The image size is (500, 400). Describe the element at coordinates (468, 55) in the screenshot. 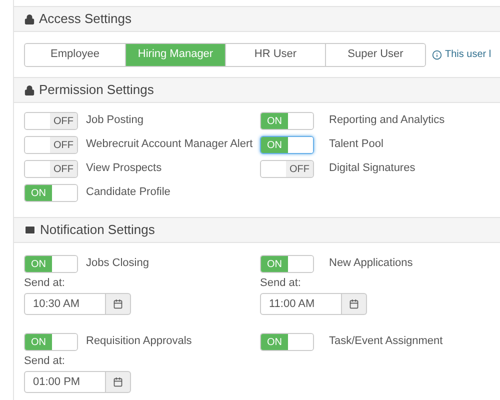

I see `info-text: This user l` at that location.